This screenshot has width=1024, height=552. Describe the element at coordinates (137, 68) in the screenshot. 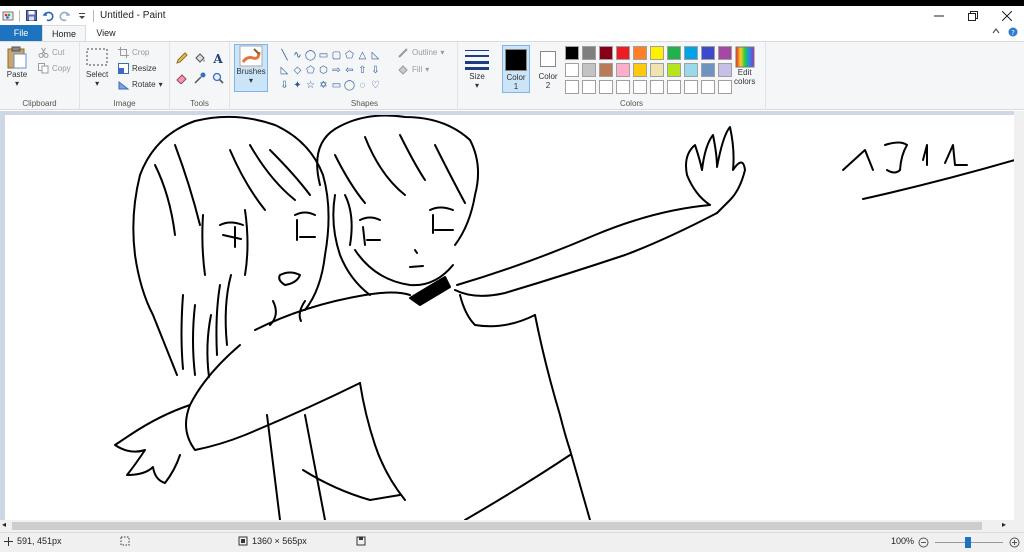

I see `resize-button: Resize` at that location.